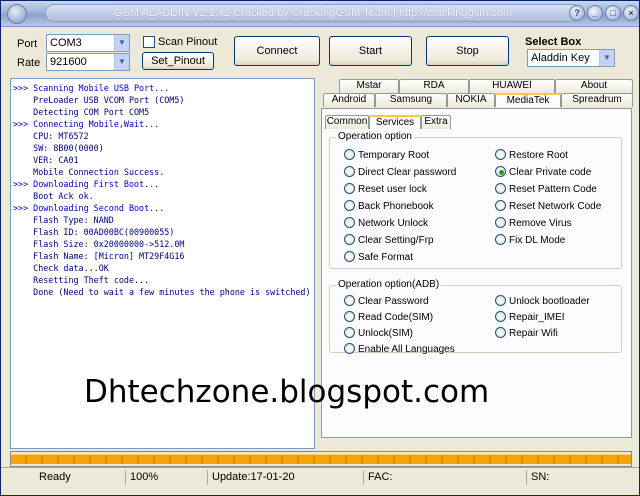 The width and height of the screenshot is (640, 496). I want to click on rate-label: Rate, so click(29, 63).